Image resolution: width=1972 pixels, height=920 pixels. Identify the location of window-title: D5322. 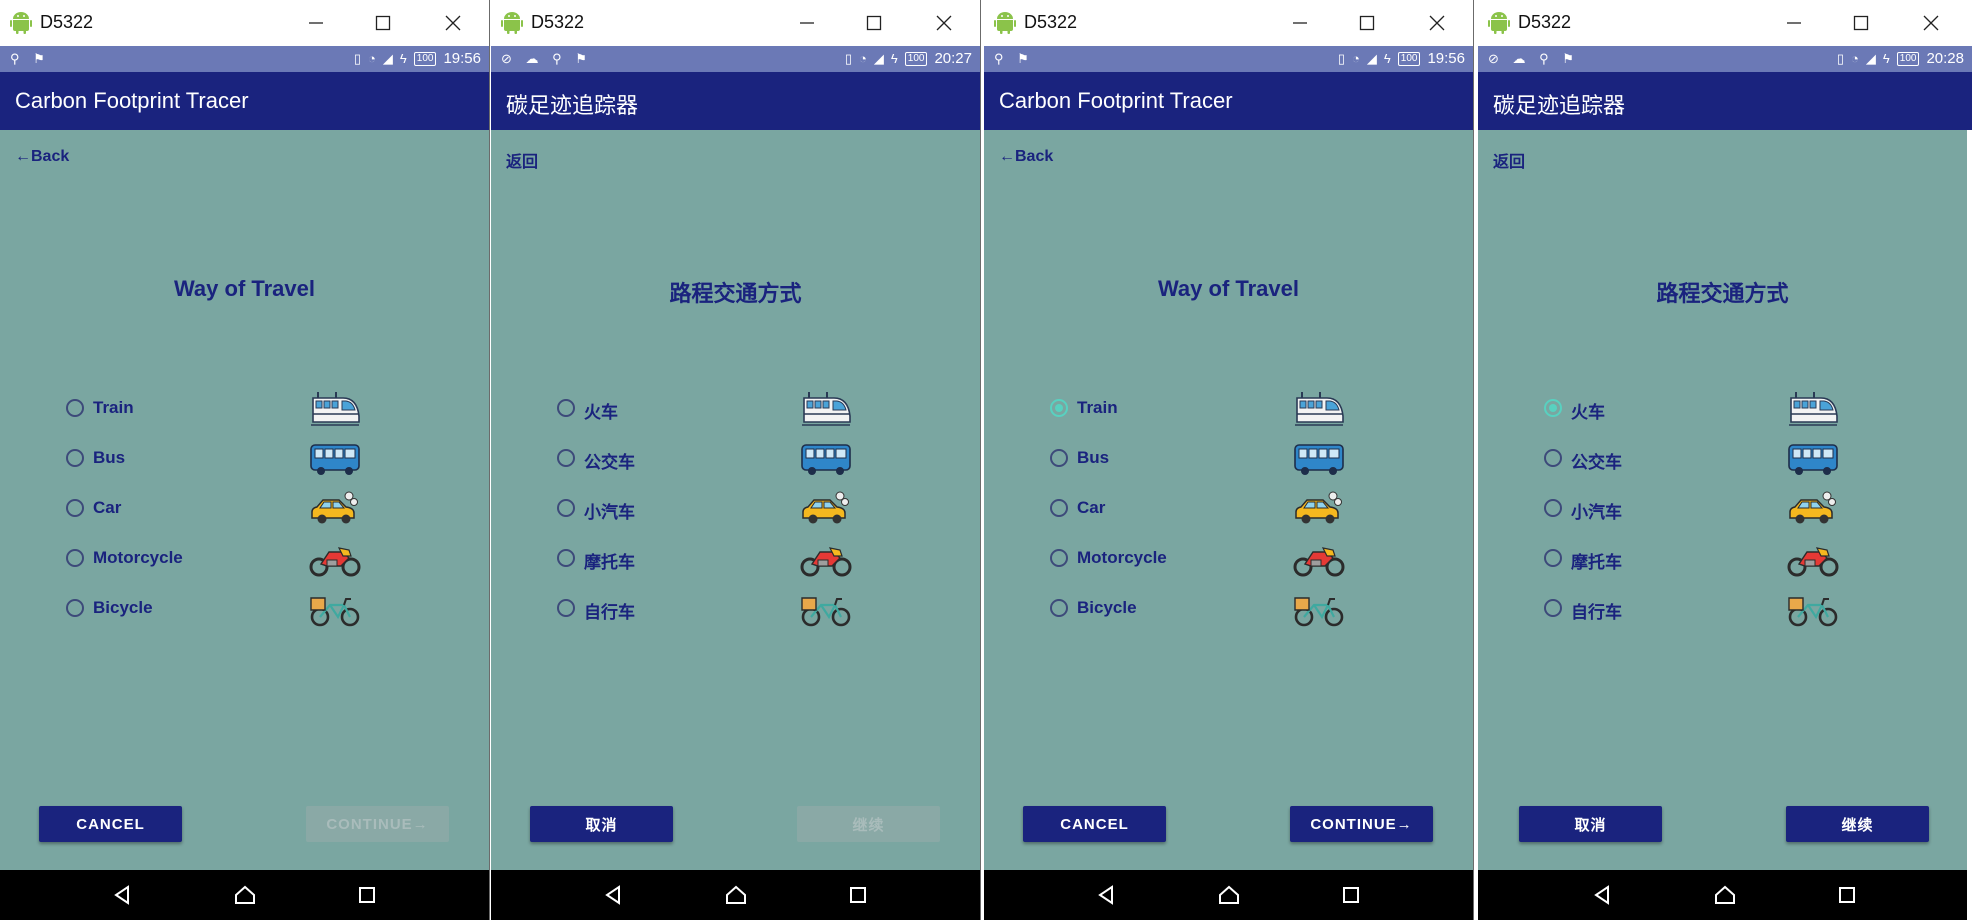
(1051, 22).